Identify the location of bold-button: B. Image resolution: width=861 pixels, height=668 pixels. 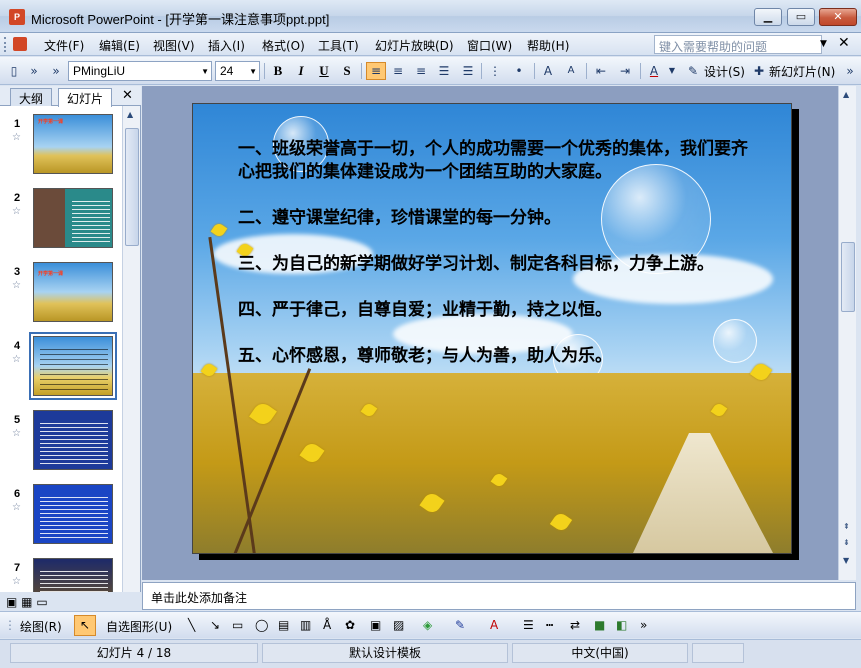
(278, 71).